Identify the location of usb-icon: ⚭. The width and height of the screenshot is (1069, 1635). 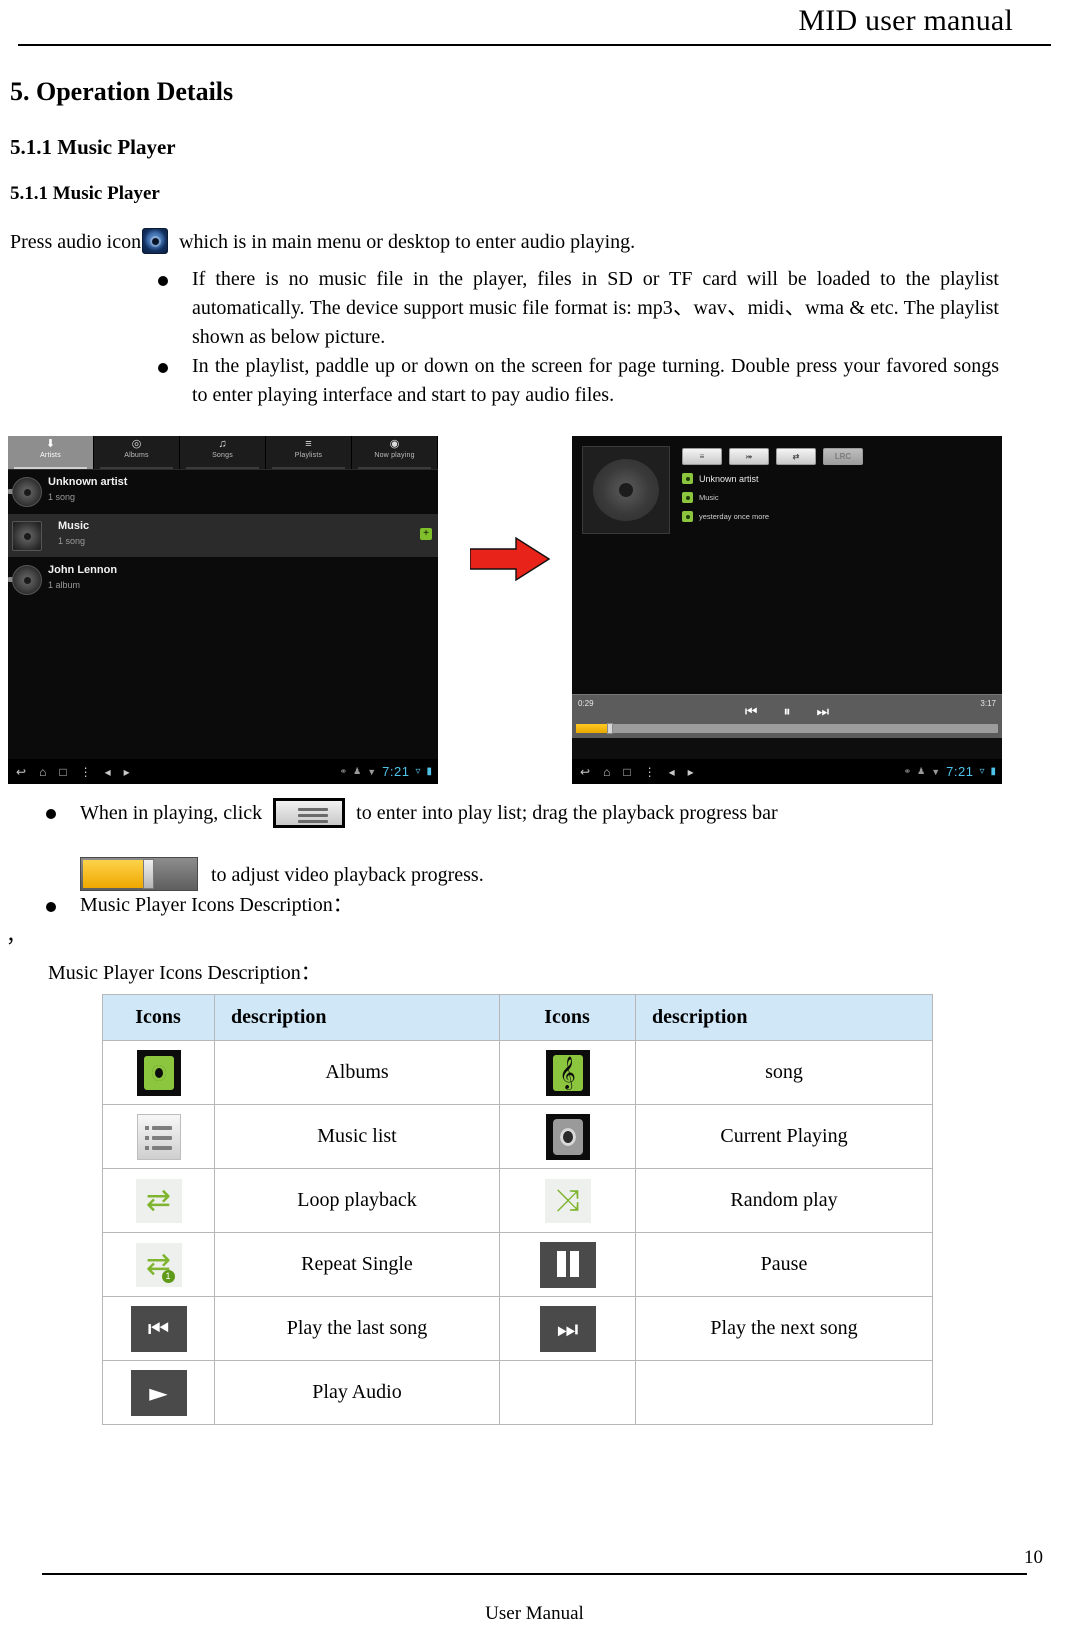
(343, 771).